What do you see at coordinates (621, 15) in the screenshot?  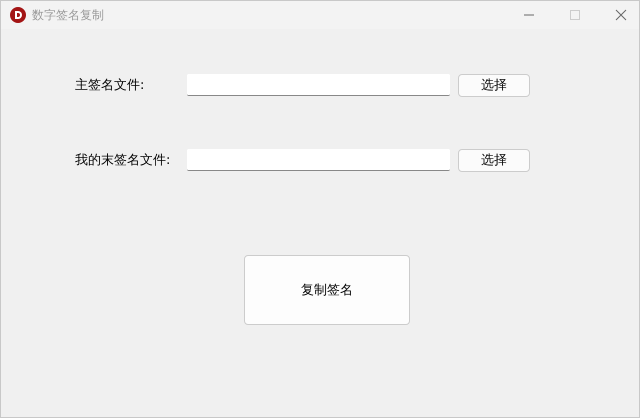 I see `close-icon` at bounding box center [621, 15].